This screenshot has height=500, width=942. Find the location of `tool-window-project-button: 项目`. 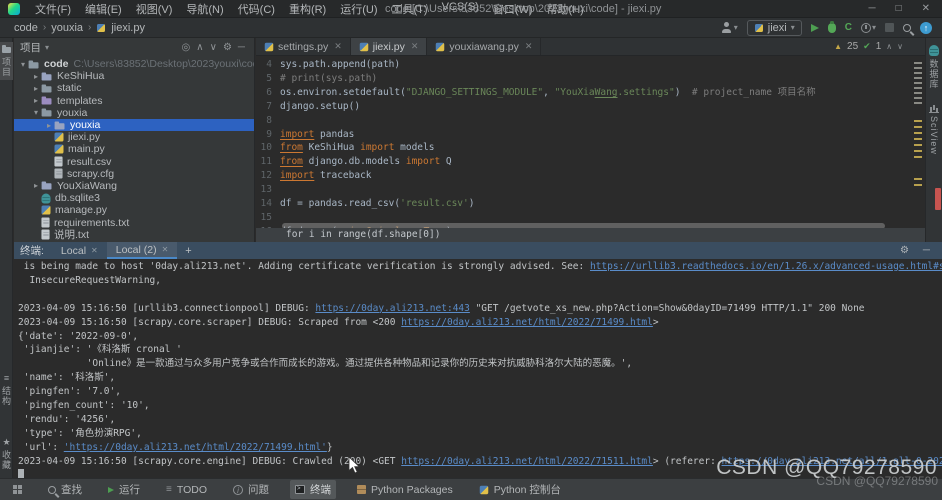

tool-window-project-button: 项目 is located at coordinates (6, 61).